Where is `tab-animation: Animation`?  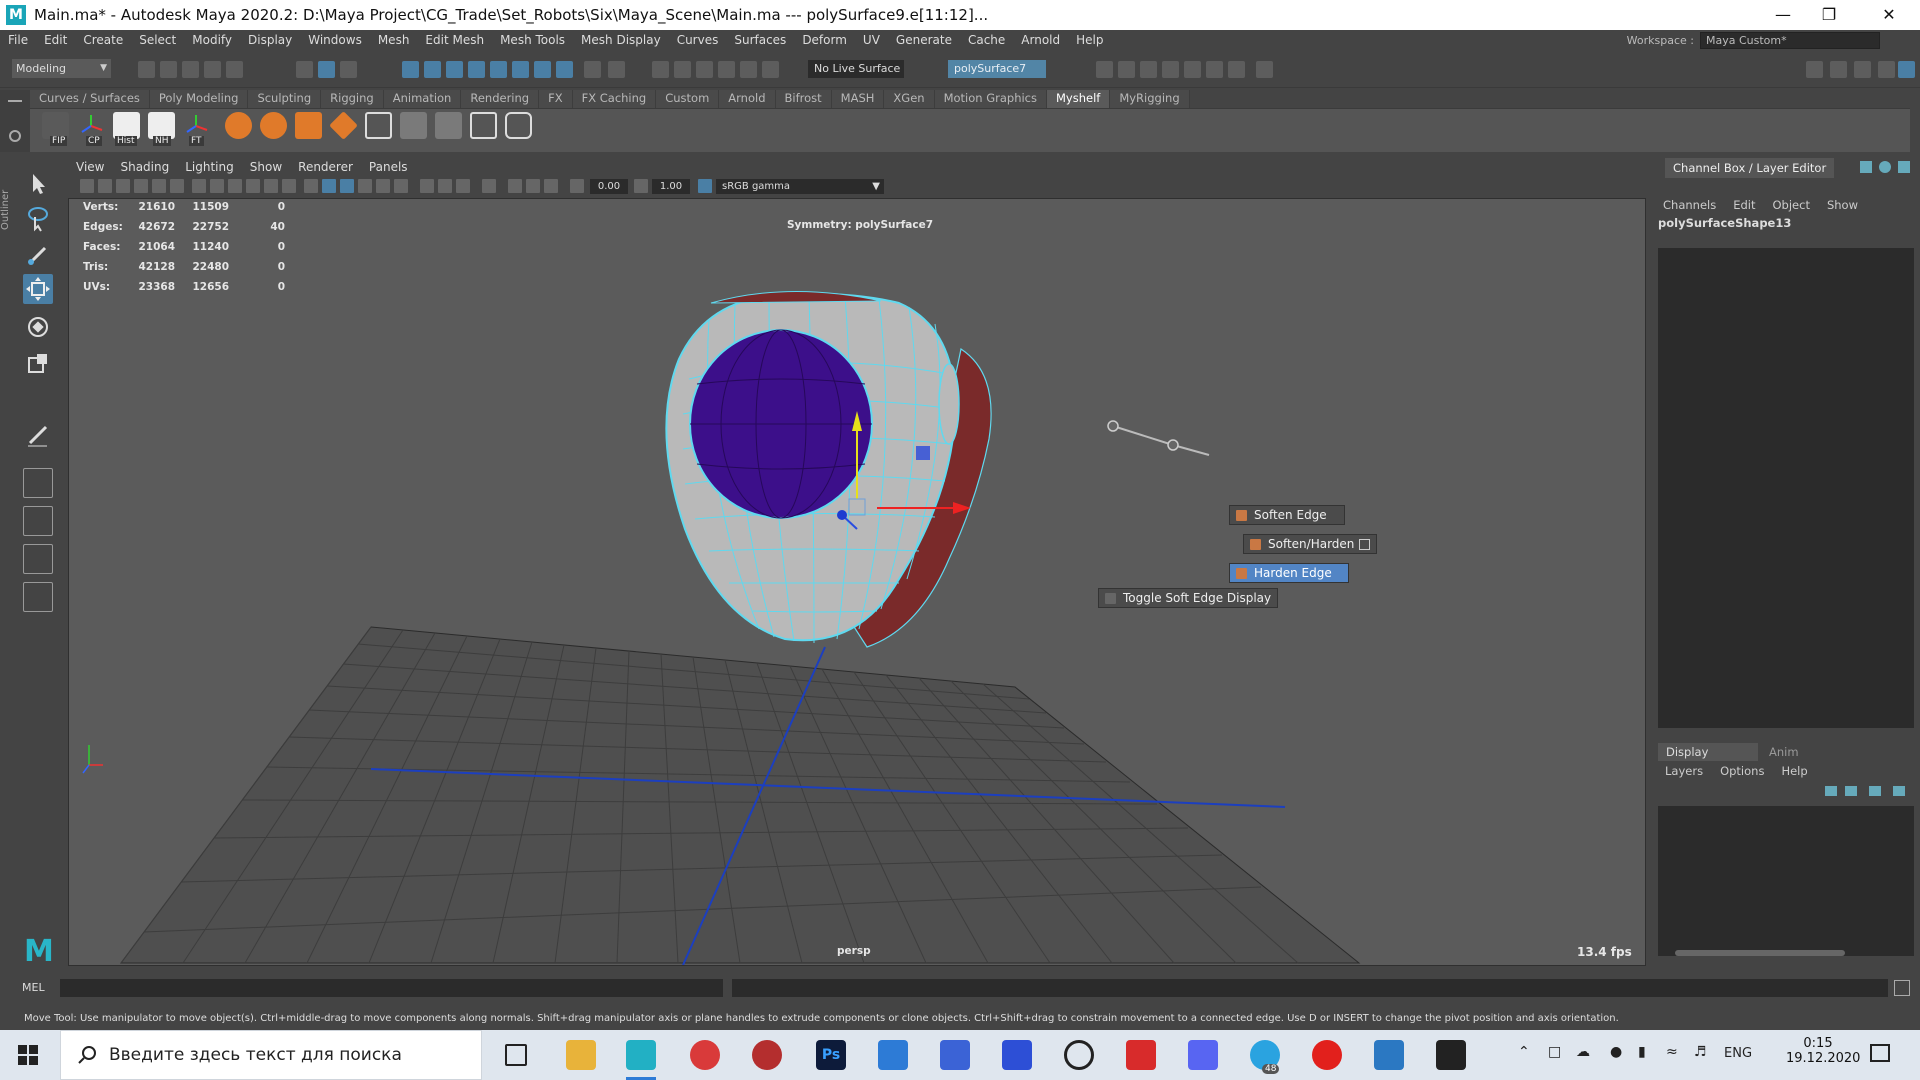 tab-animation: Animation is located at coordinates (422, 99).